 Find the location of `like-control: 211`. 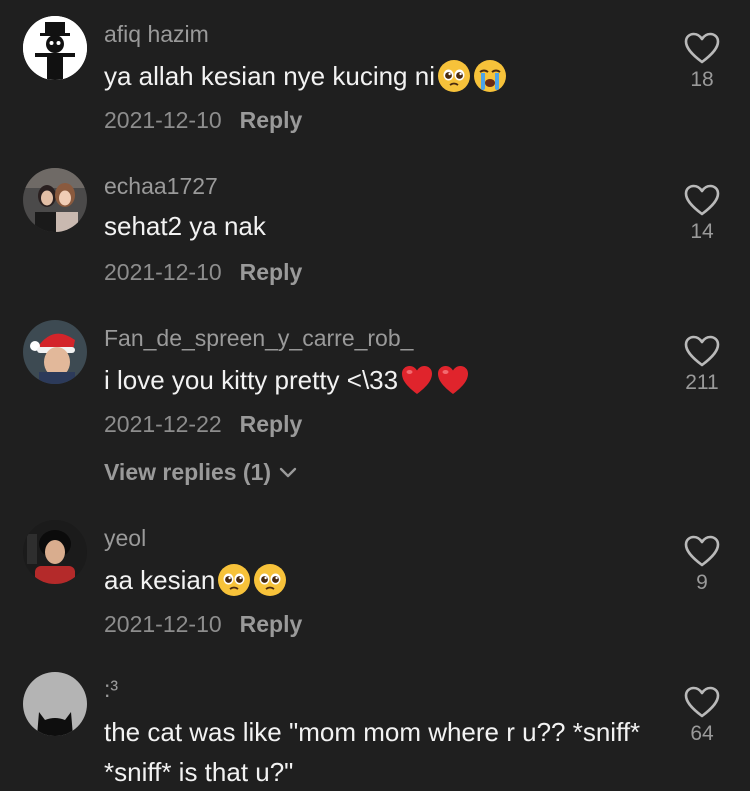

like-control: 211 is located at coordinates (702, 365).